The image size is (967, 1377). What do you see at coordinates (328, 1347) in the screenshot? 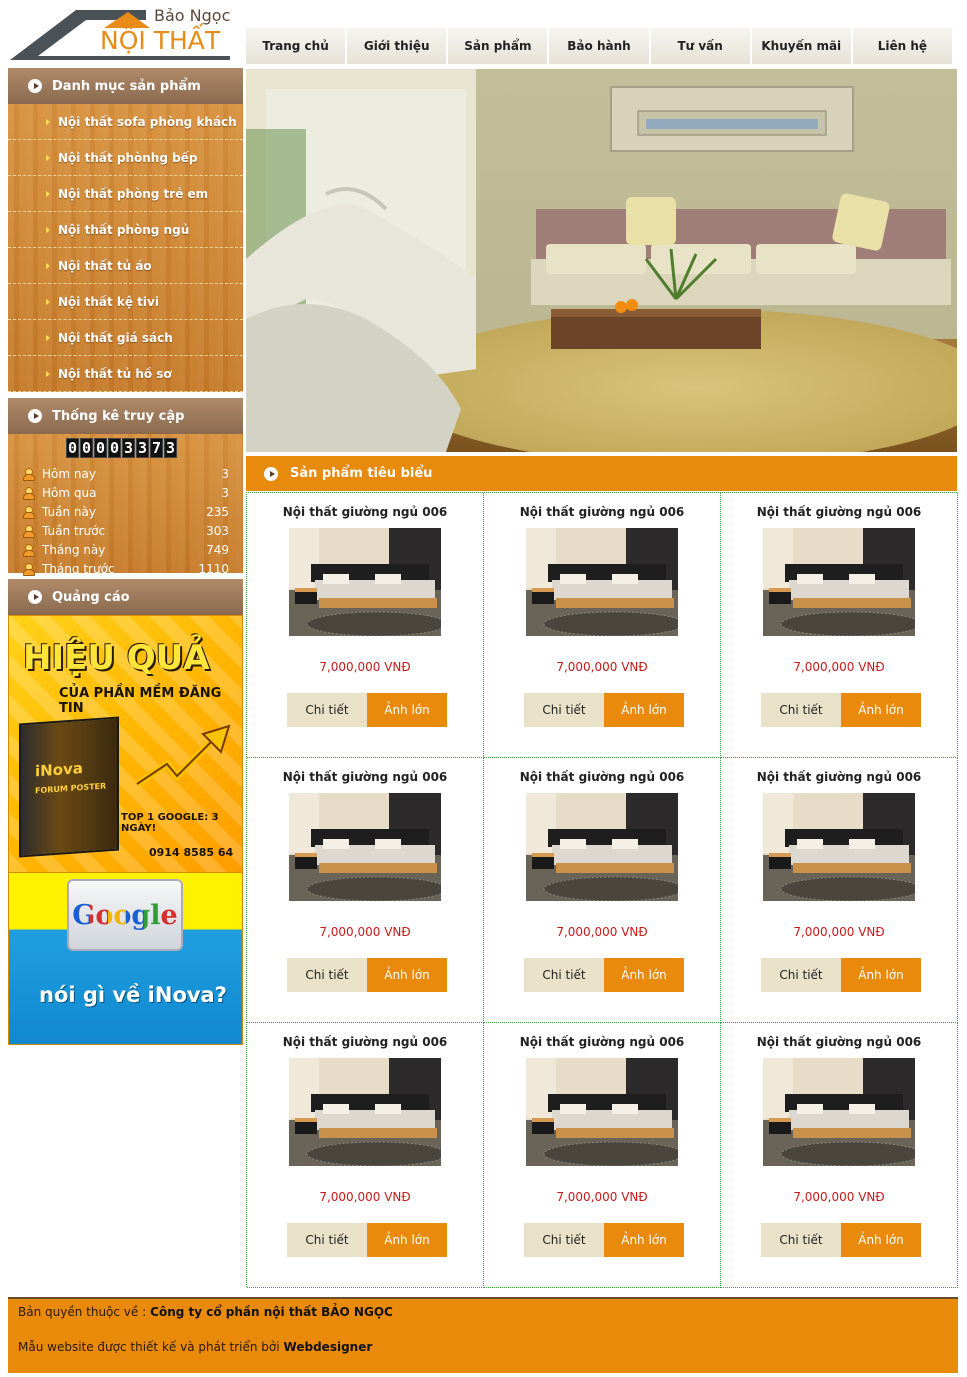
I see `designer-name: Webdesigner` at bounding box center [328, 1347].